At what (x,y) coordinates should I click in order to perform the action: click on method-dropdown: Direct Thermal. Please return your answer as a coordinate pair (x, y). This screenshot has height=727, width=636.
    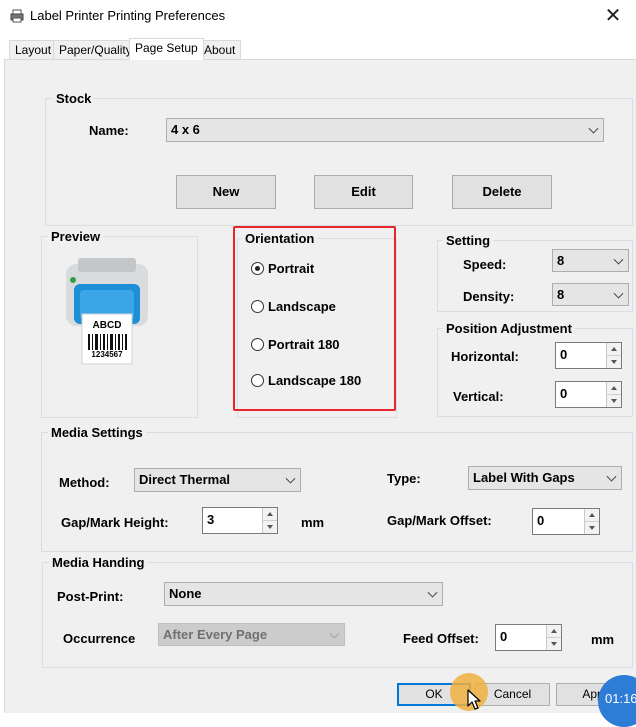
    Looking at the image, I should click on (217, 480).